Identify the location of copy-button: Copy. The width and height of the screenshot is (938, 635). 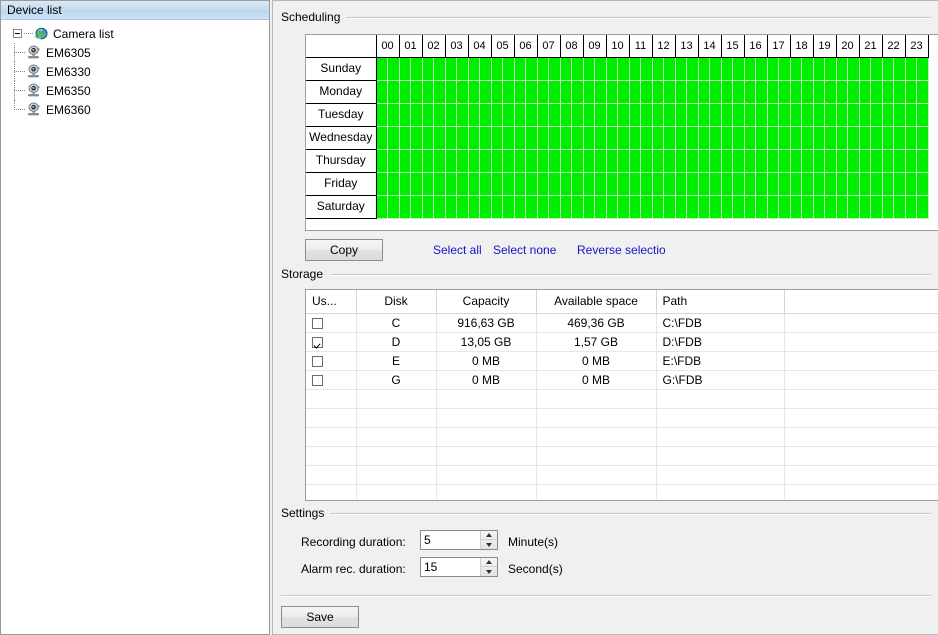
(344, 250).